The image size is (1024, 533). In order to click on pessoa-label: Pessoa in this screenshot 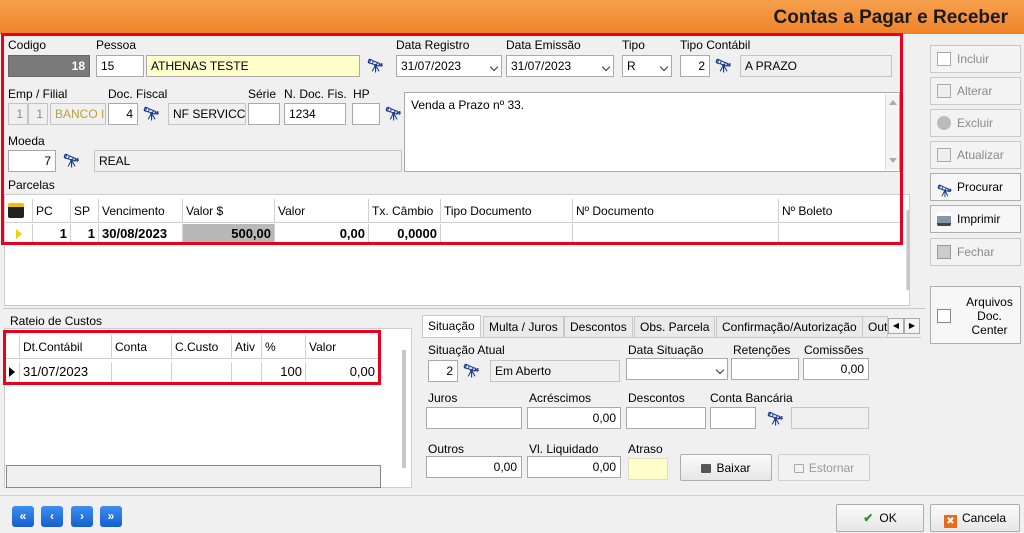, I will do `click(116, 45)`.